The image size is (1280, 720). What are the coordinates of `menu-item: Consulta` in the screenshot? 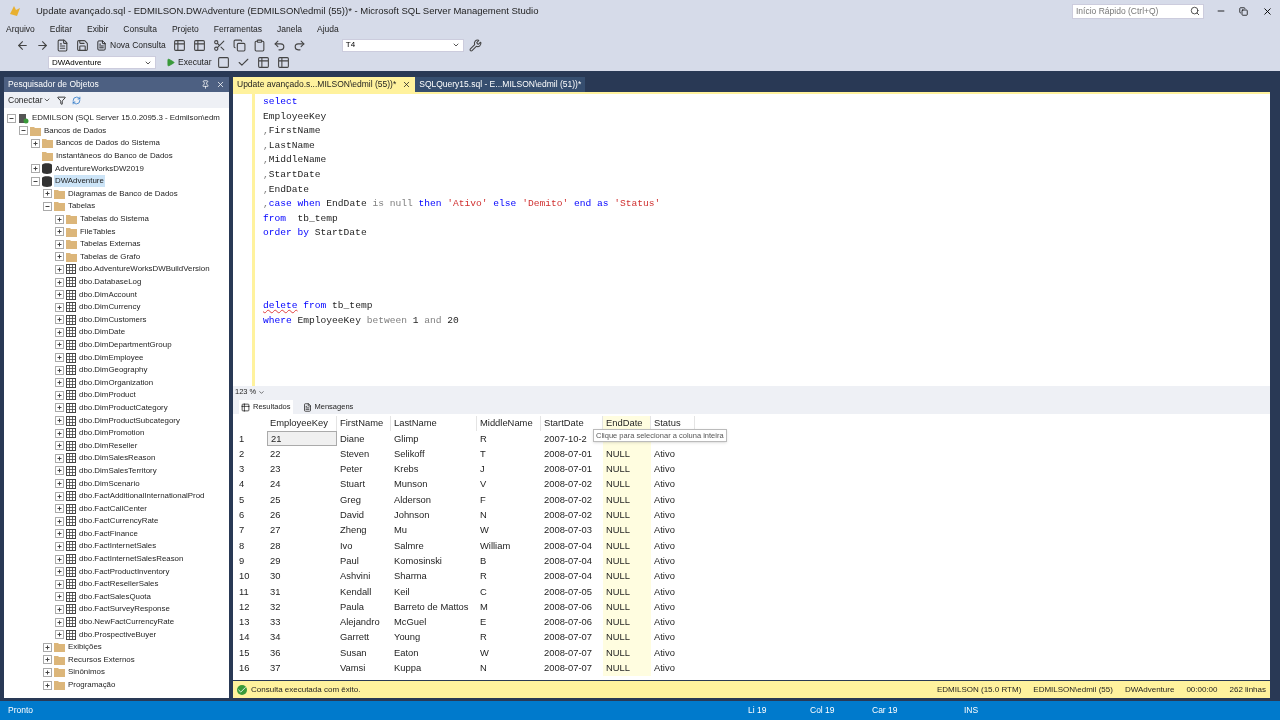 It's located at (140, 29).